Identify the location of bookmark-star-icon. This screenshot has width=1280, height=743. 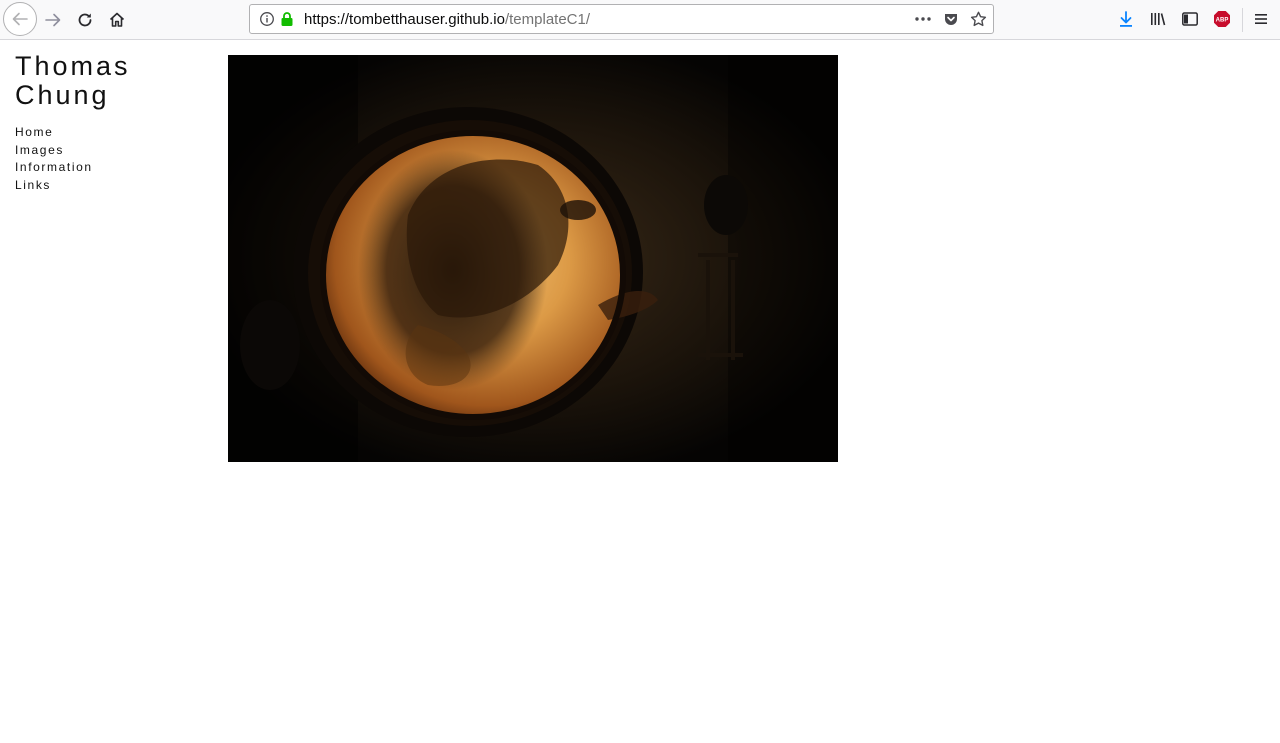
(978, 21).